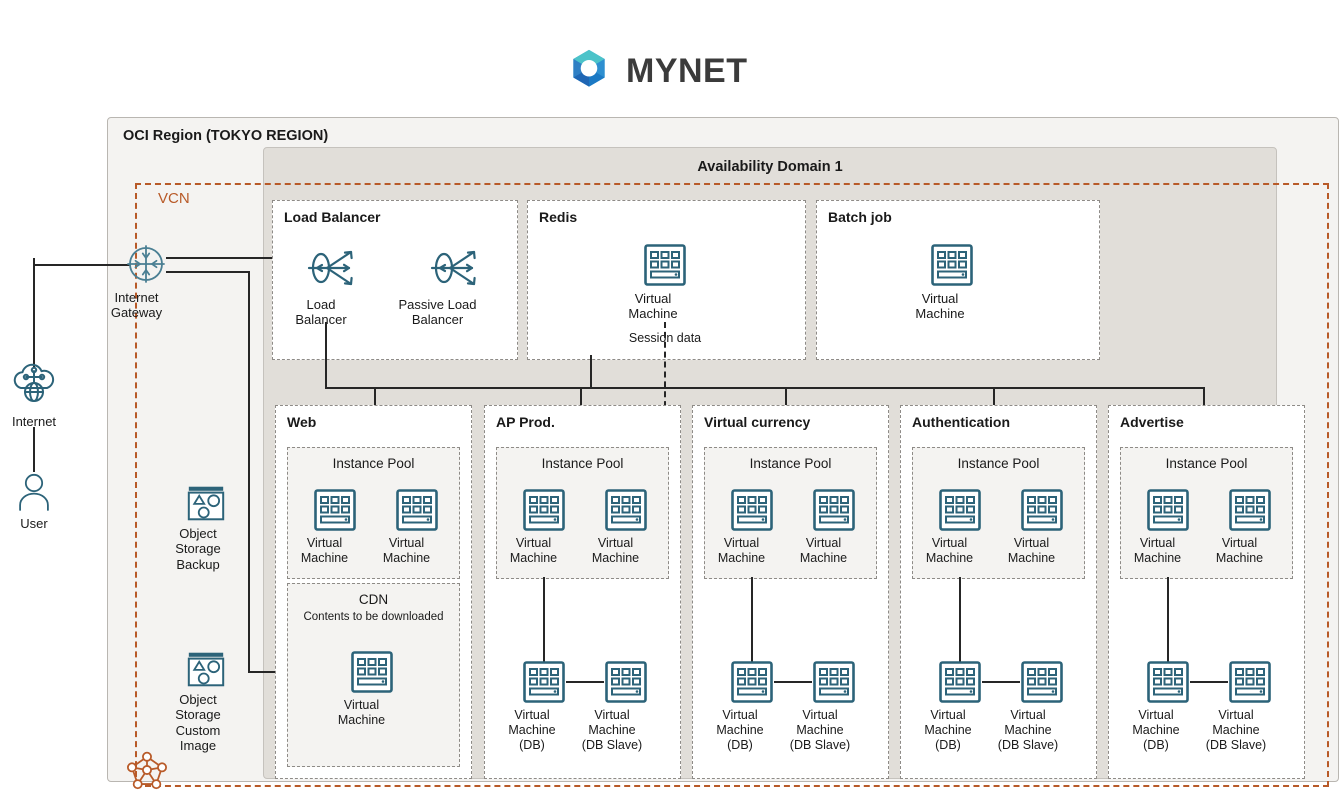  Describe the element at coordinates (326, 355) in the screenshot. I see `line-lb-down` at that location.